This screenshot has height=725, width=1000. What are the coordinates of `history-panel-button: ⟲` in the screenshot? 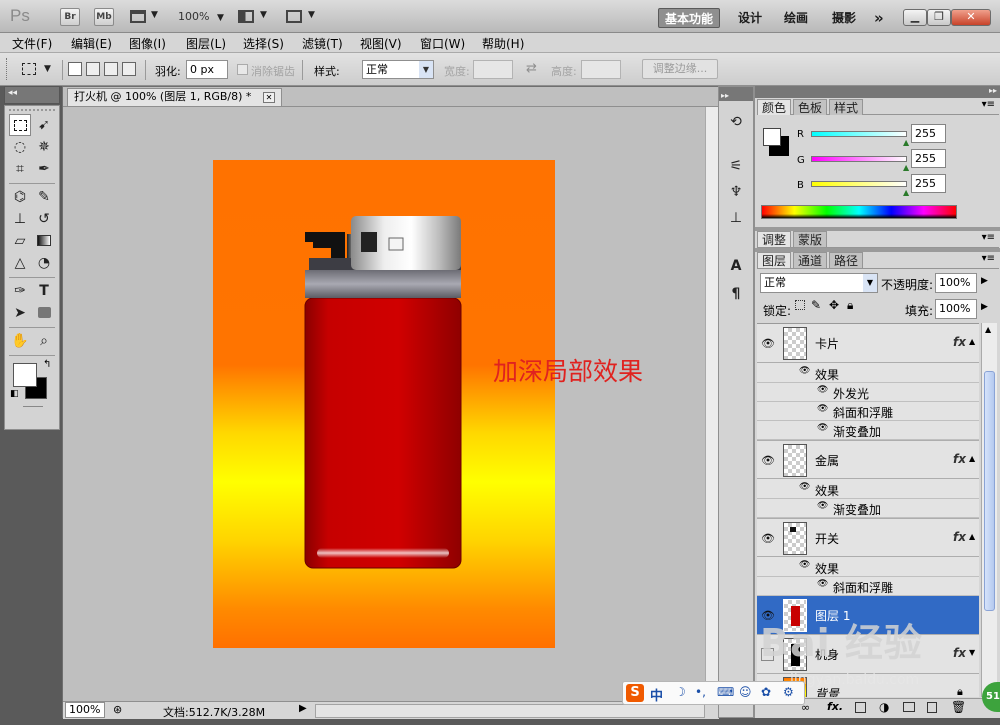 It's located at (736, 122).